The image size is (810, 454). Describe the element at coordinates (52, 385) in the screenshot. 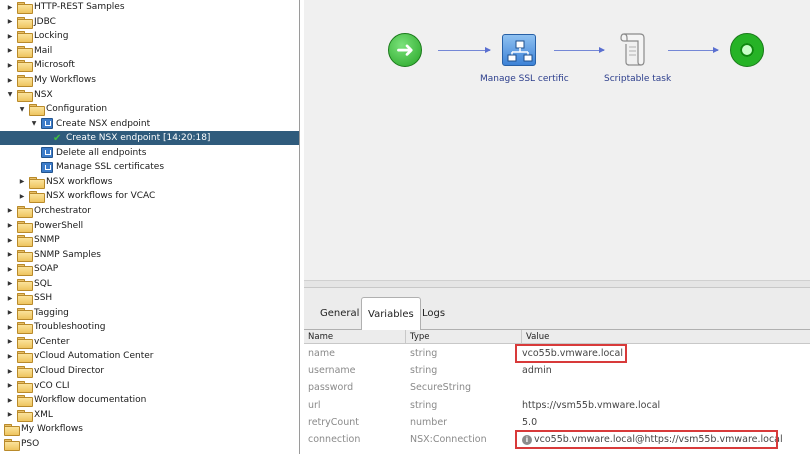

I see `tree-item-label: vCO CLI` at that location.